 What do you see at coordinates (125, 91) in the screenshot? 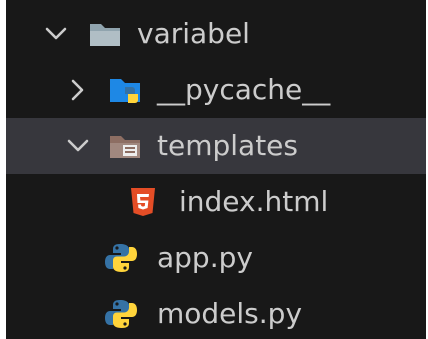
I see `python-folder-icon` at bounding box center [125, 91].